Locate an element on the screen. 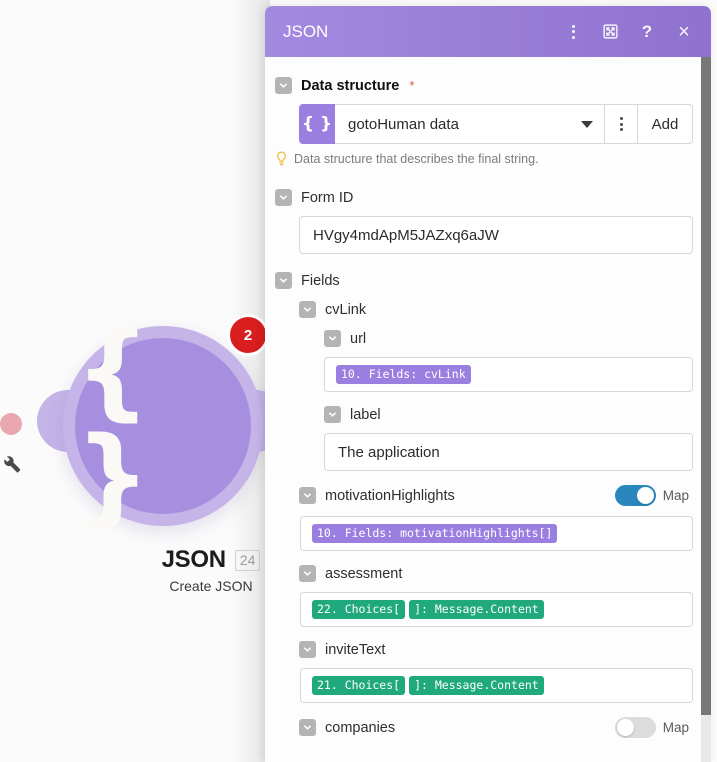 The height and width of the screenshot is (762, 717). mapping-chip: 10. Fields: motivationHighlights[] is located at coordinates (435, 533).